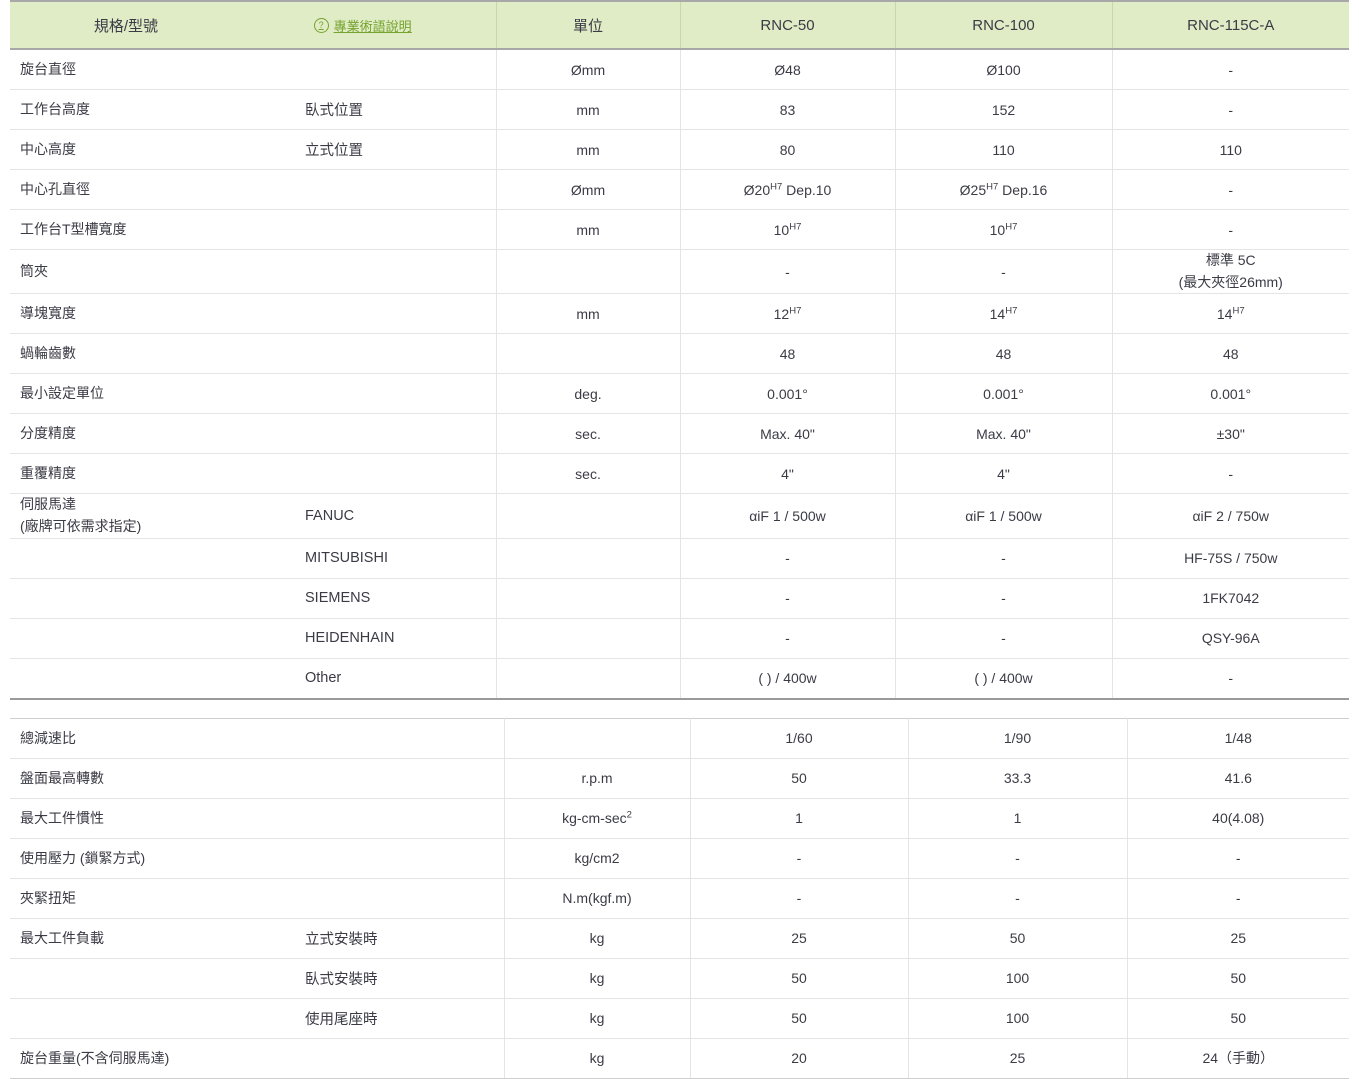 This screenshot has height=1079, width=1359. What do you see at coordinates (798, 1058) in the screenshot?
I see `value-rnc-50: 20` at bounding box center [798, 1058].